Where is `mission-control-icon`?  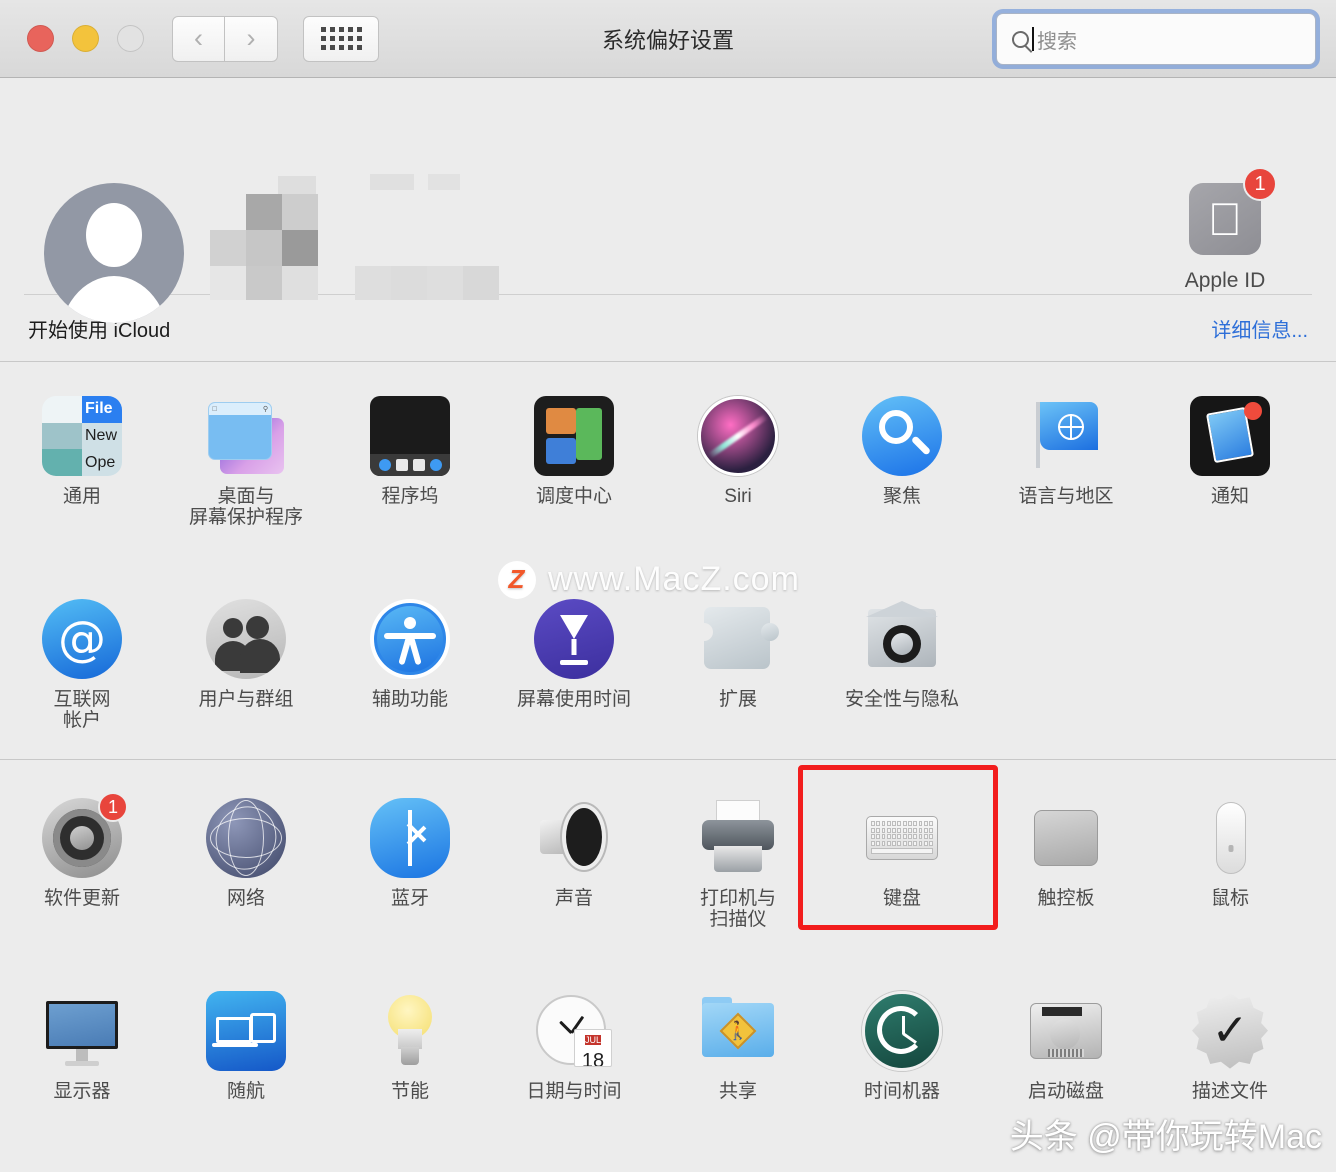 mission-control-icon is located at coordinates (574, 436).